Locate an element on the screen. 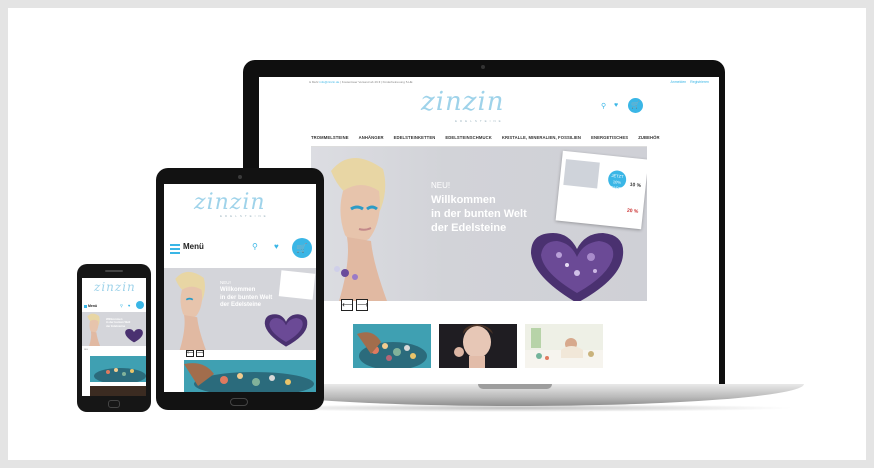 This screenshot has width=874, height=468. phone-site-logo: zinzin is located at coordinates (115, 287).